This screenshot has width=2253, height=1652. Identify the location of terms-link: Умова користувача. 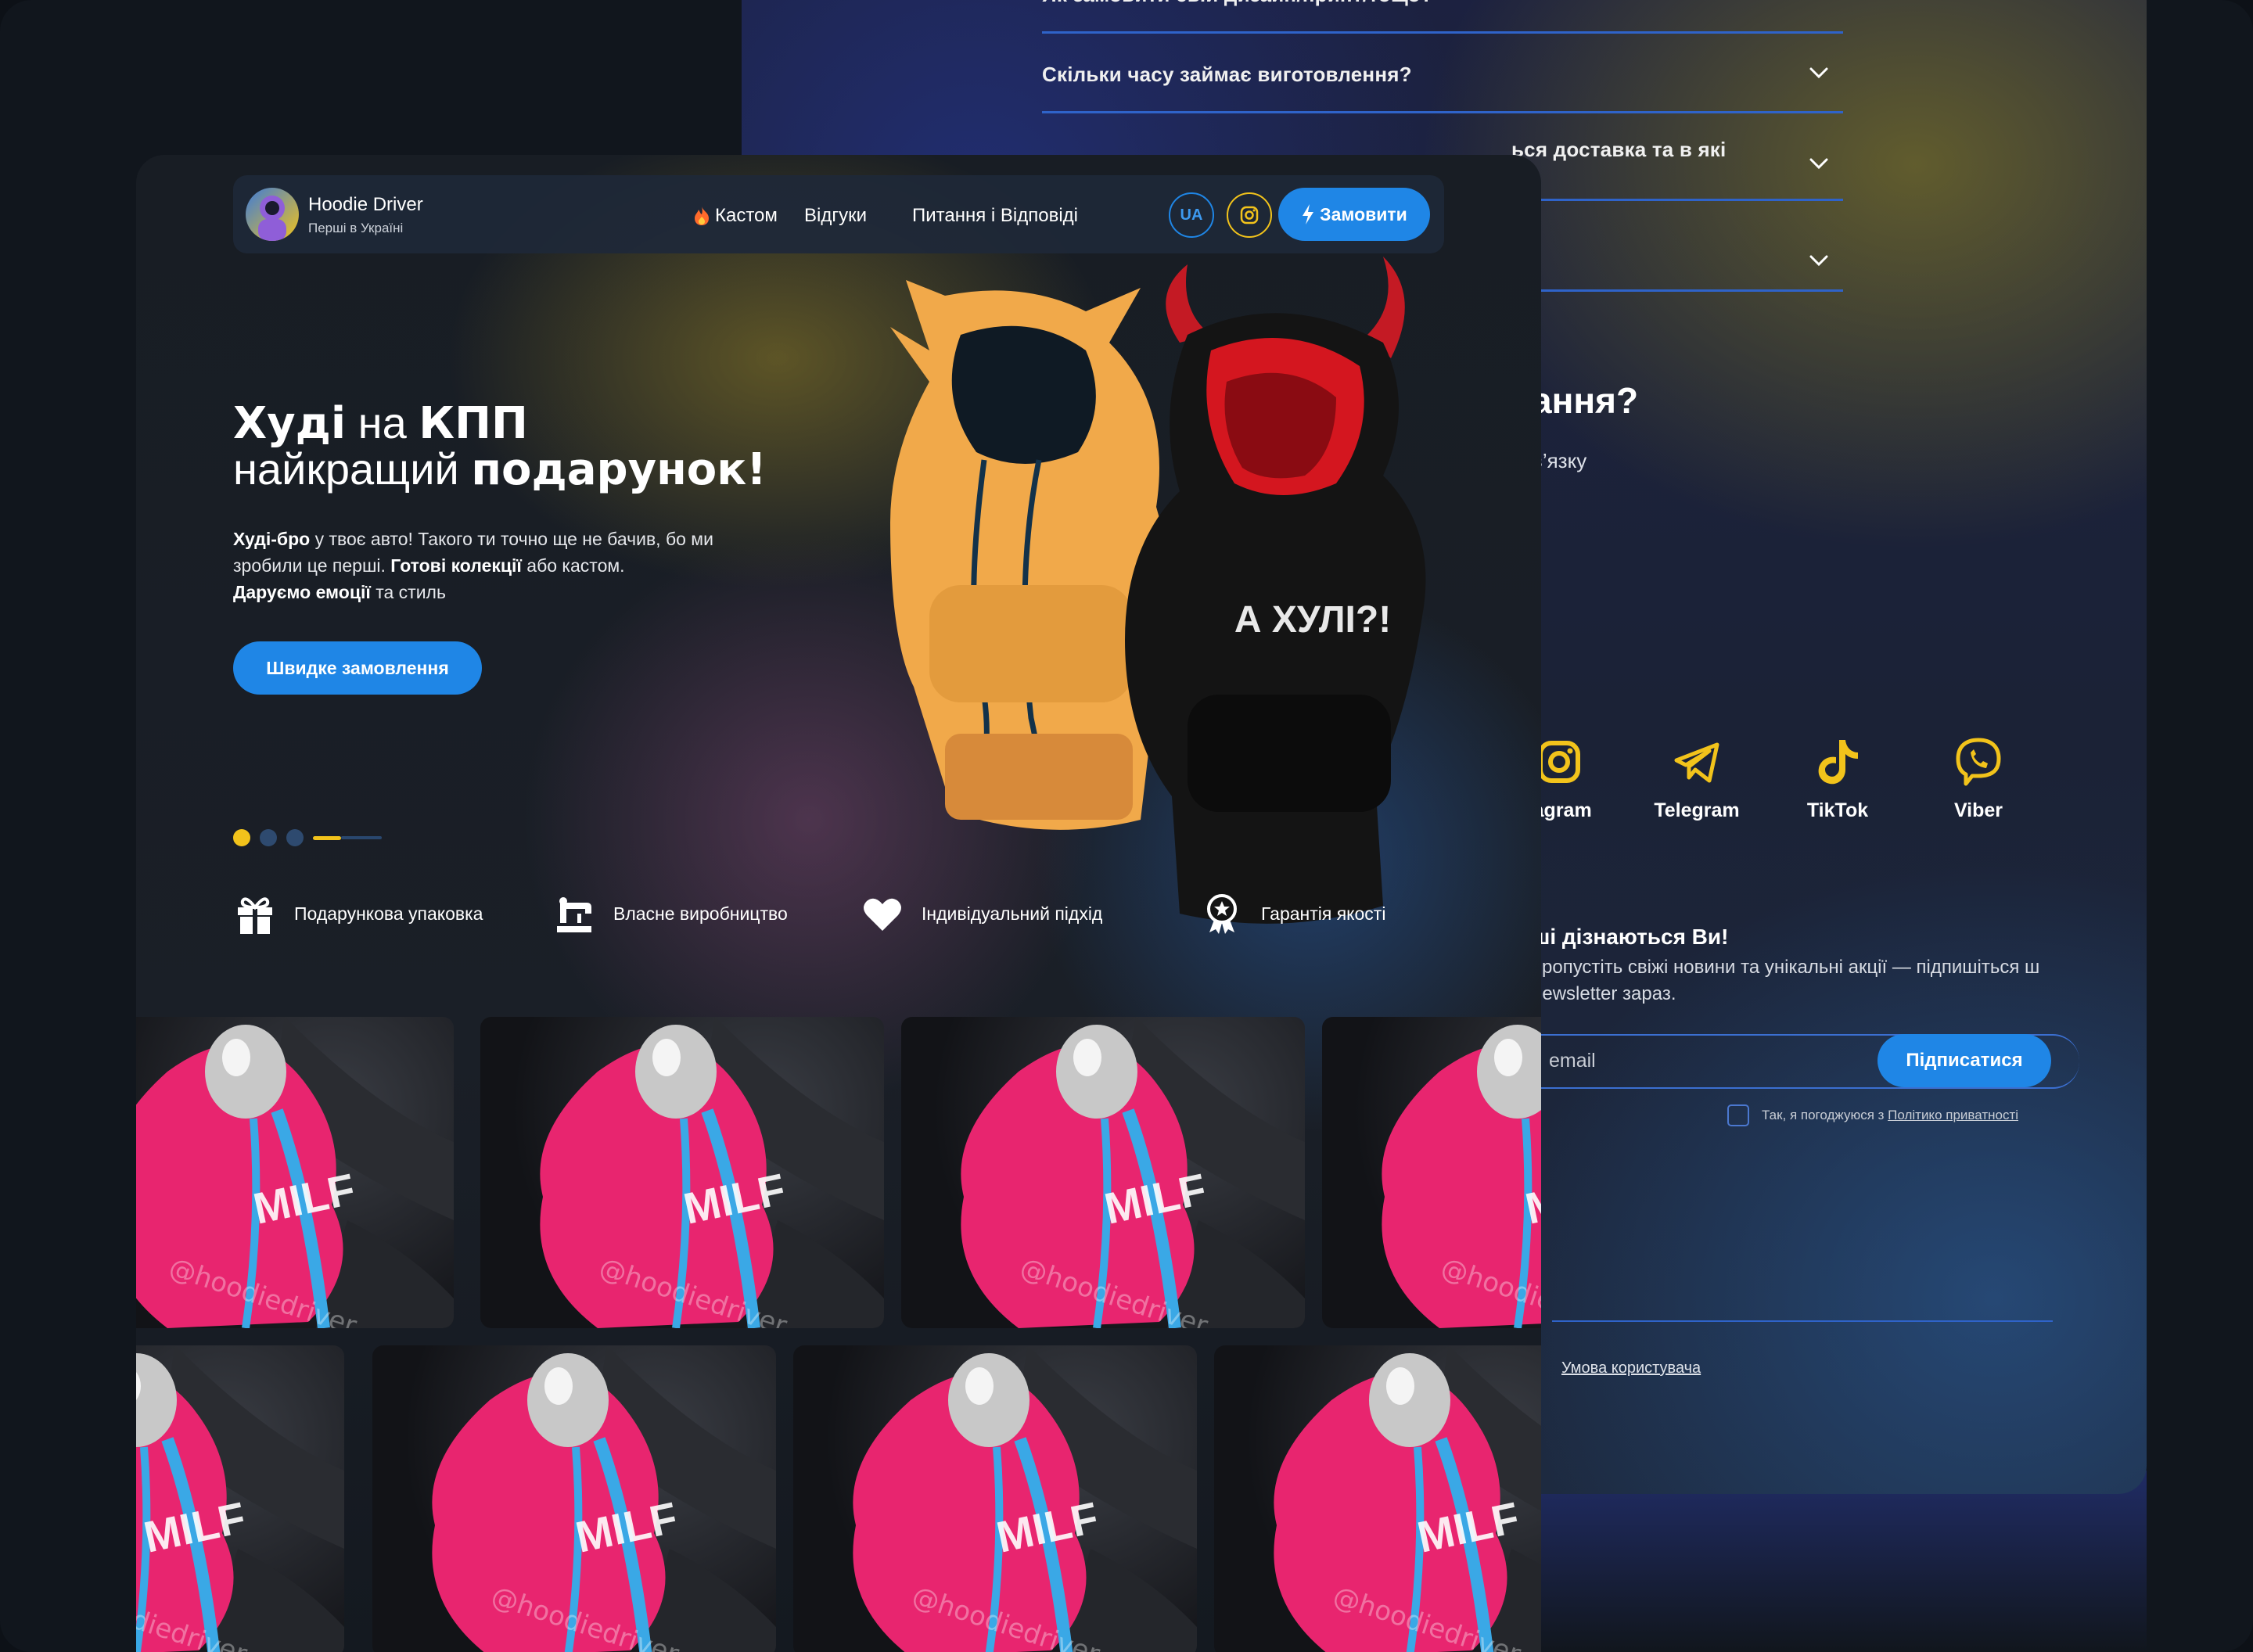
(1631, 1368).